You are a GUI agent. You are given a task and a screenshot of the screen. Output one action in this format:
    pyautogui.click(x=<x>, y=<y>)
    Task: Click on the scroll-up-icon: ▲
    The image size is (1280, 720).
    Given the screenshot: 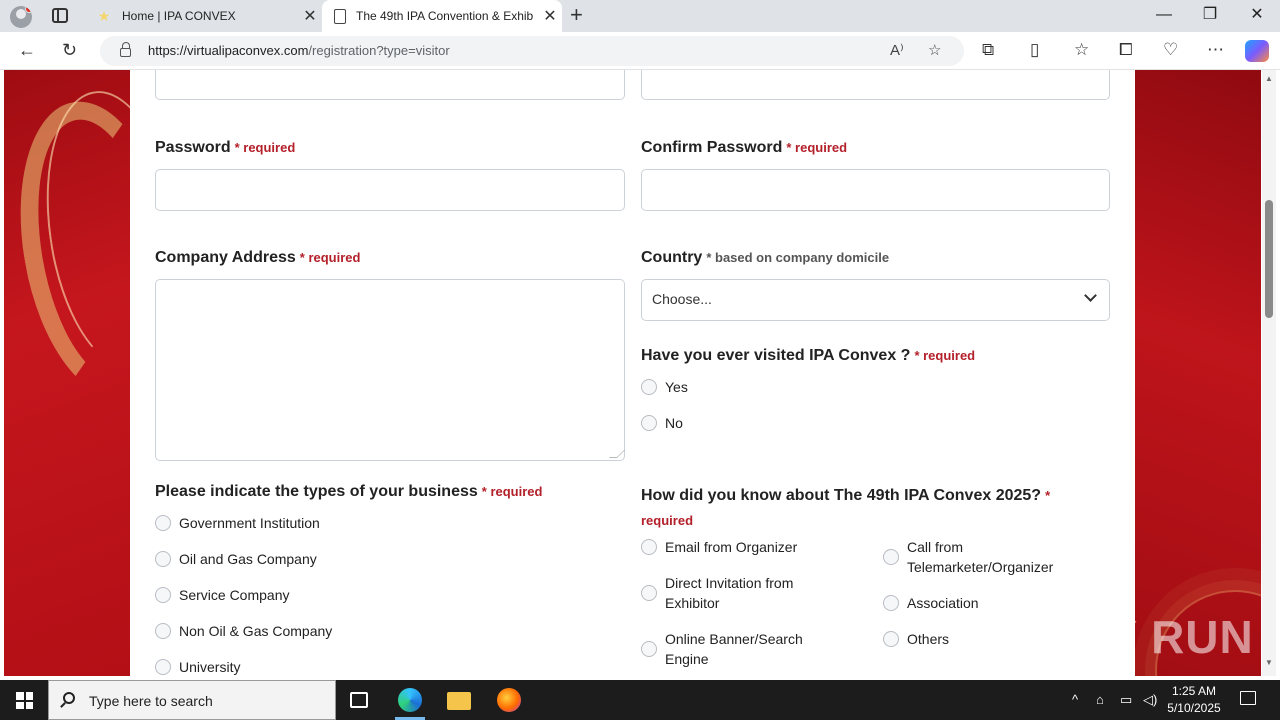 What is the action you would take?
    pyautogui.click(x=1269, y=78)
    